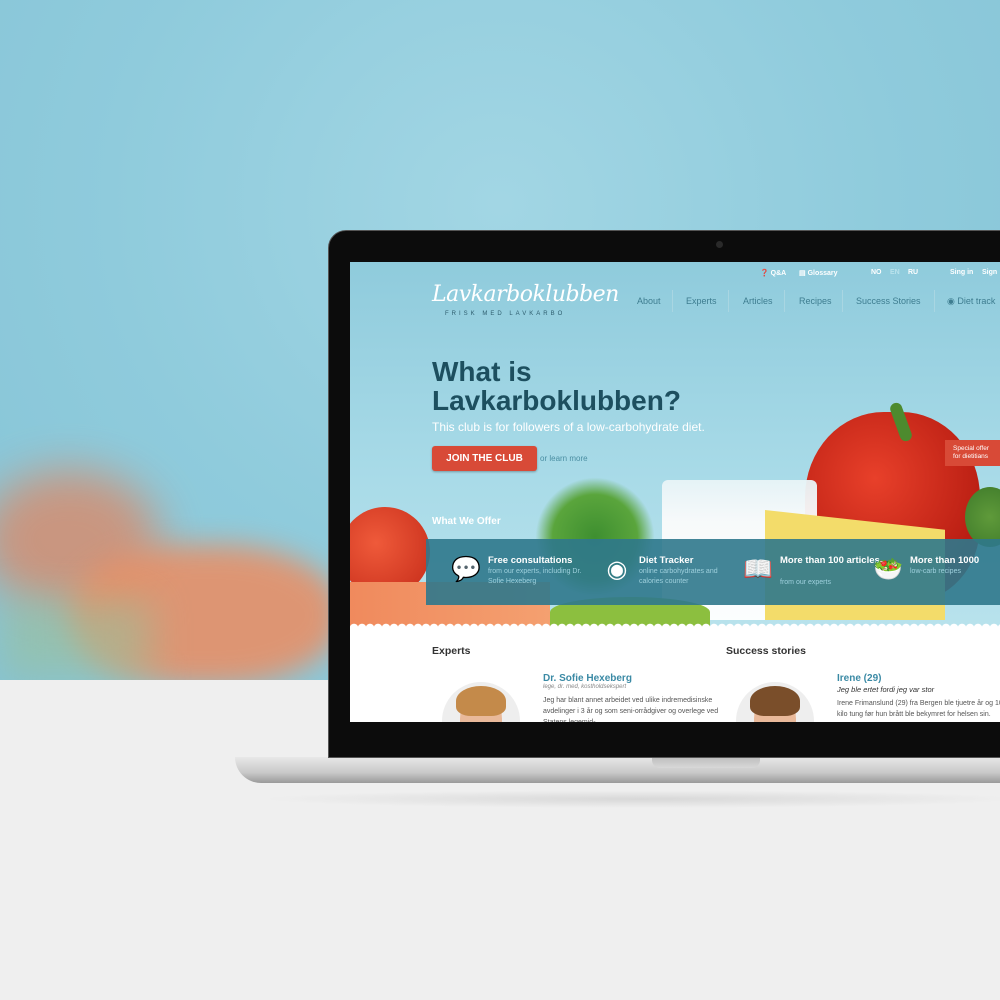 The image size is (1000, 1000). Describe the element at coordinates (764, 273) in the screenshot. I see `question-icon: ❓` at that location.